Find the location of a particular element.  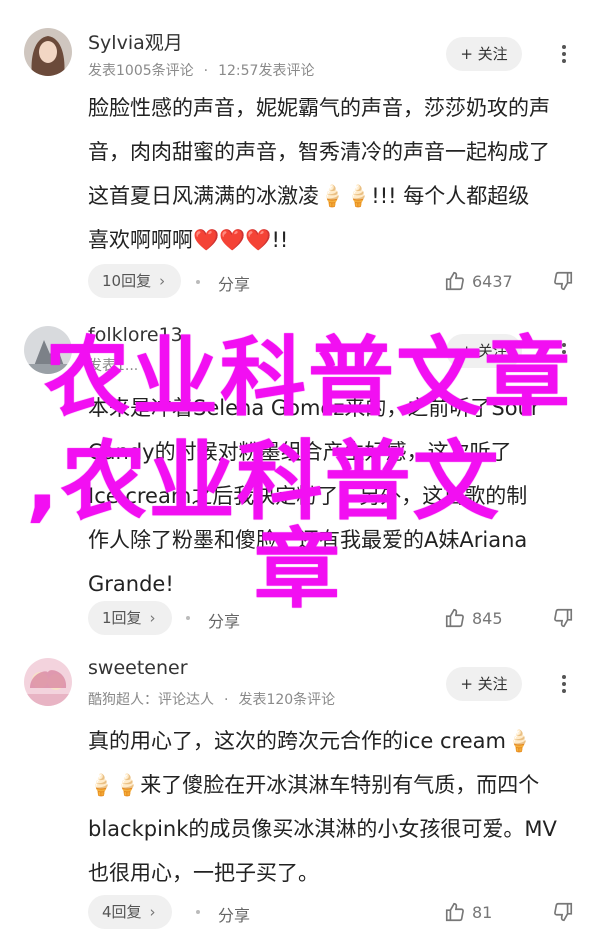

thumbs-down-icon is located at coordinates (563, 912).